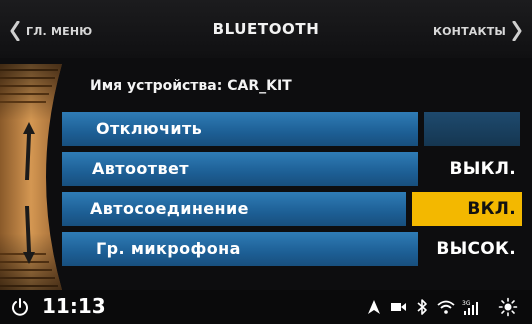  What do you see at coordinates (149, 128) in the screenshot?
I see `menu-item-label: Отключить` at bounding box center [149, 128].